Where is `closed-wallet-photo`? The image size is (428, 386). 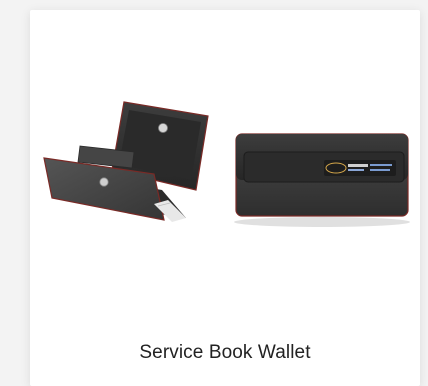 closed-wallet-photo is located at coordinates (322, 180).